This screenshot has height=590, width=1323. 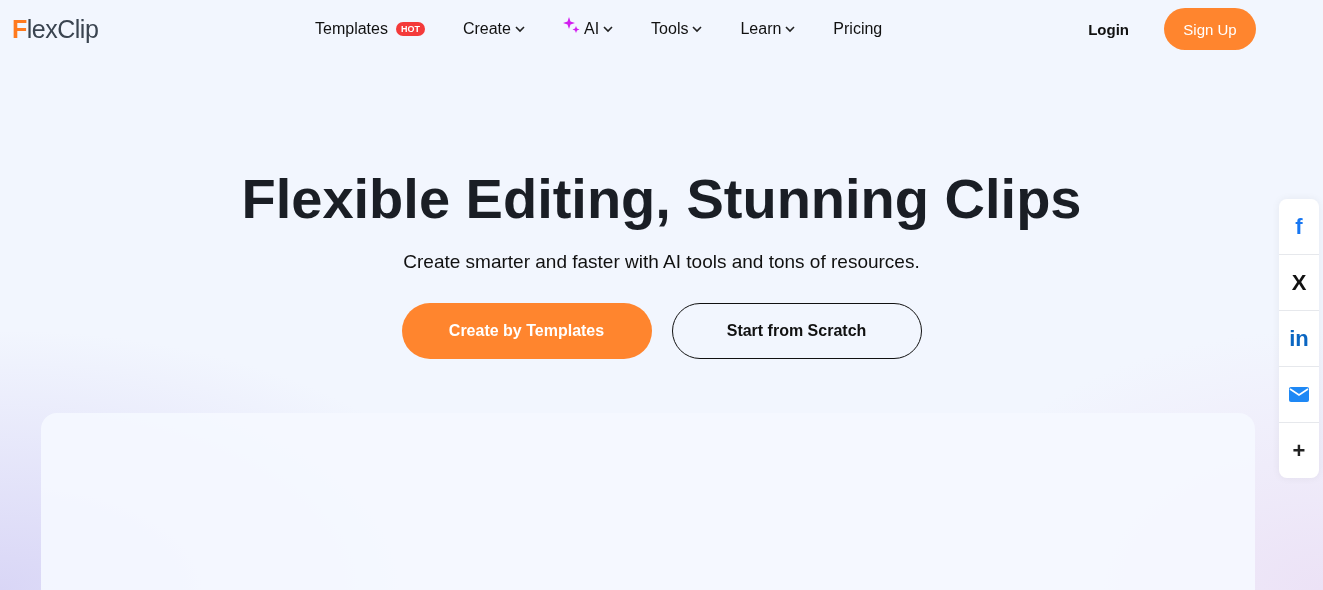 What do you see at coordinates (410, 29) in the screenshot?
I see `hot-badge: HOT` at bounding box center [410, 29].